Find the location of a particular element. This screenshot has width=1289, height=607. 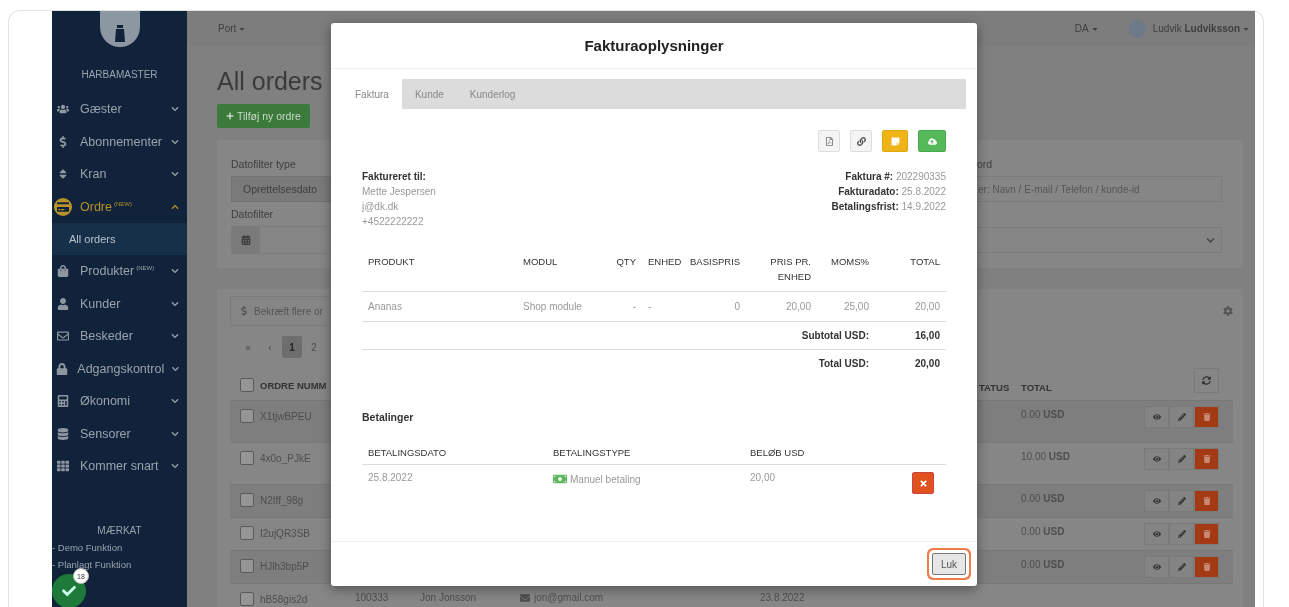

pdf-button is located at coordinates (829, 141).